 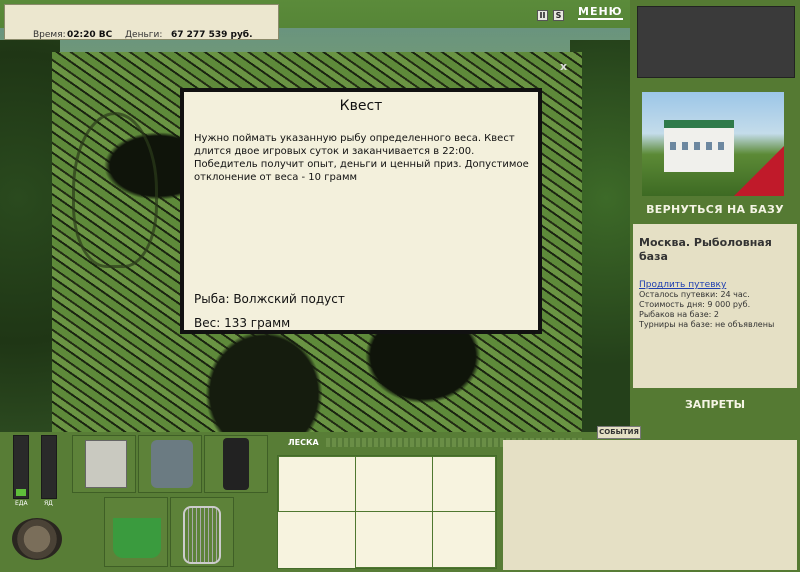 I want to click on moscow-flag-icon, so click(x=759, y=171).